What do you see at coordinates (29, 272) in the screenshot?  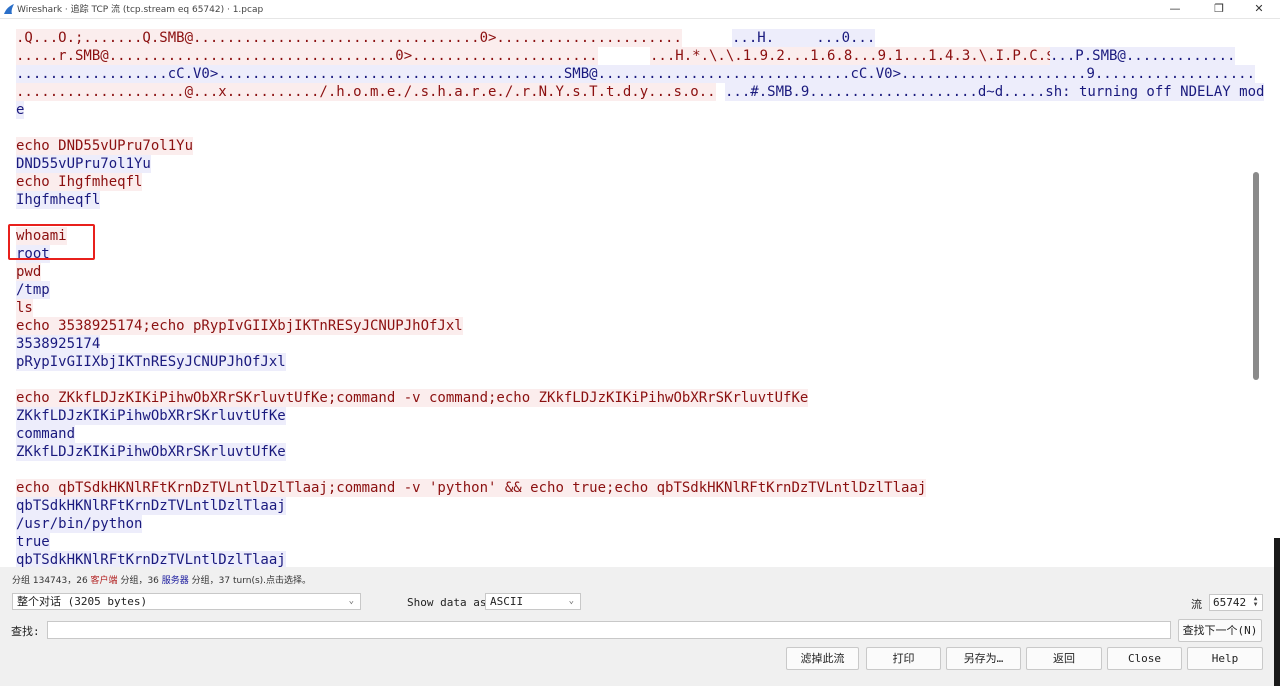 I see `stream-line-client: pwd` at bounding box center [29, 272].